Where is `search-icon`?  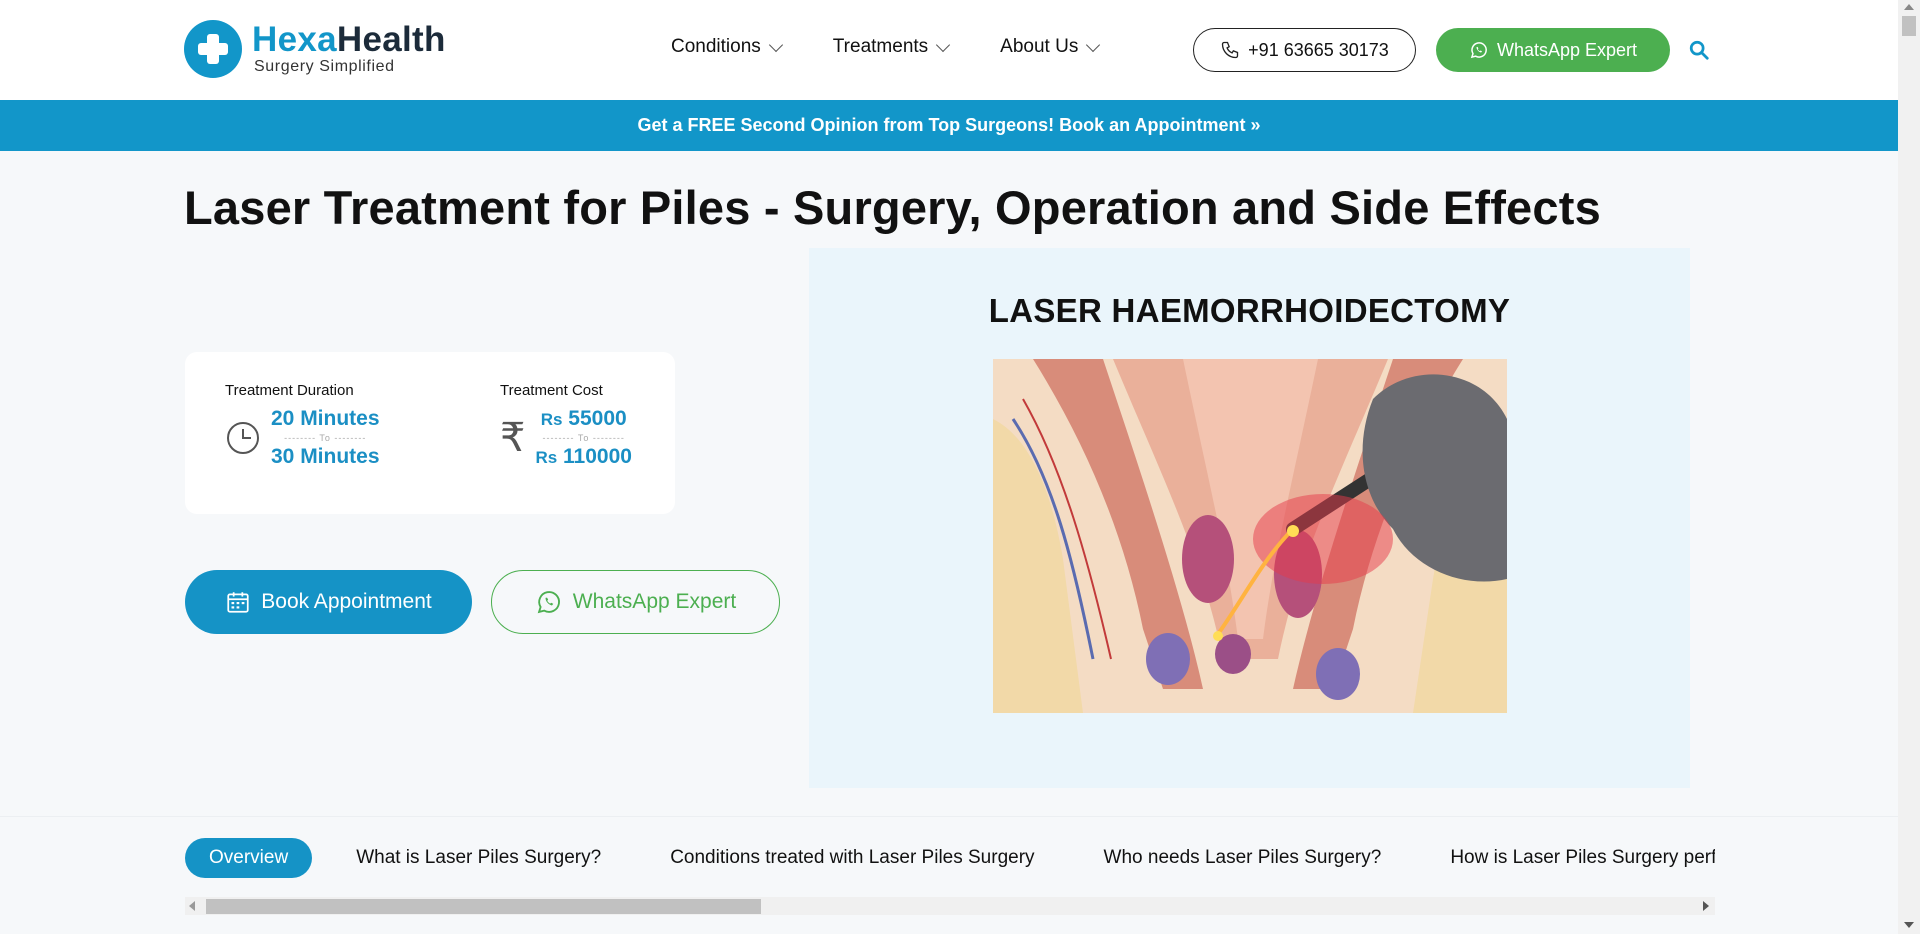
search-icon is located at coordinates (1699, 50).